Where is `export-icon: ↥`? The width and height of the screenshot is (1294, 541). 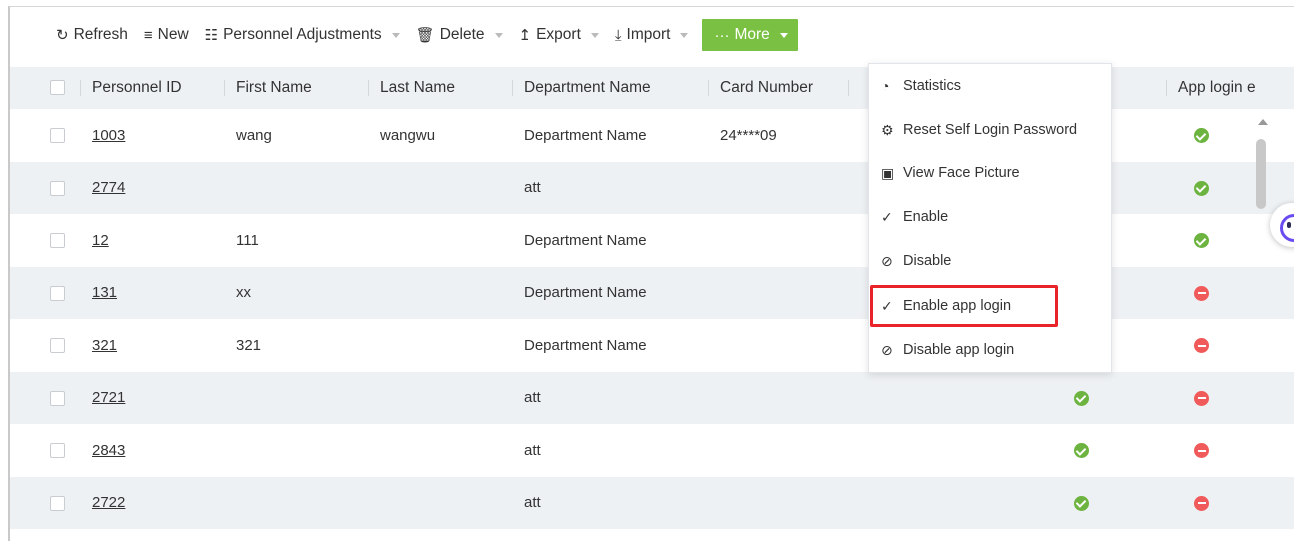 export-icon: ↥ is located at coordinates (525, 35).